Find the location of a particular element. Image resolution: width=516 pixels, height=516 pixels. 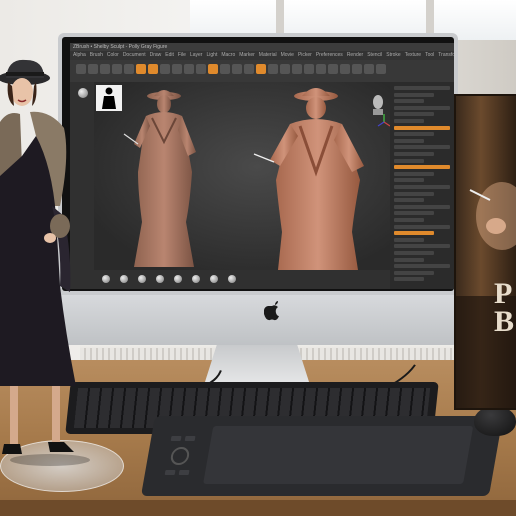

menu-item: Tool is located at coordinates (429, 55).